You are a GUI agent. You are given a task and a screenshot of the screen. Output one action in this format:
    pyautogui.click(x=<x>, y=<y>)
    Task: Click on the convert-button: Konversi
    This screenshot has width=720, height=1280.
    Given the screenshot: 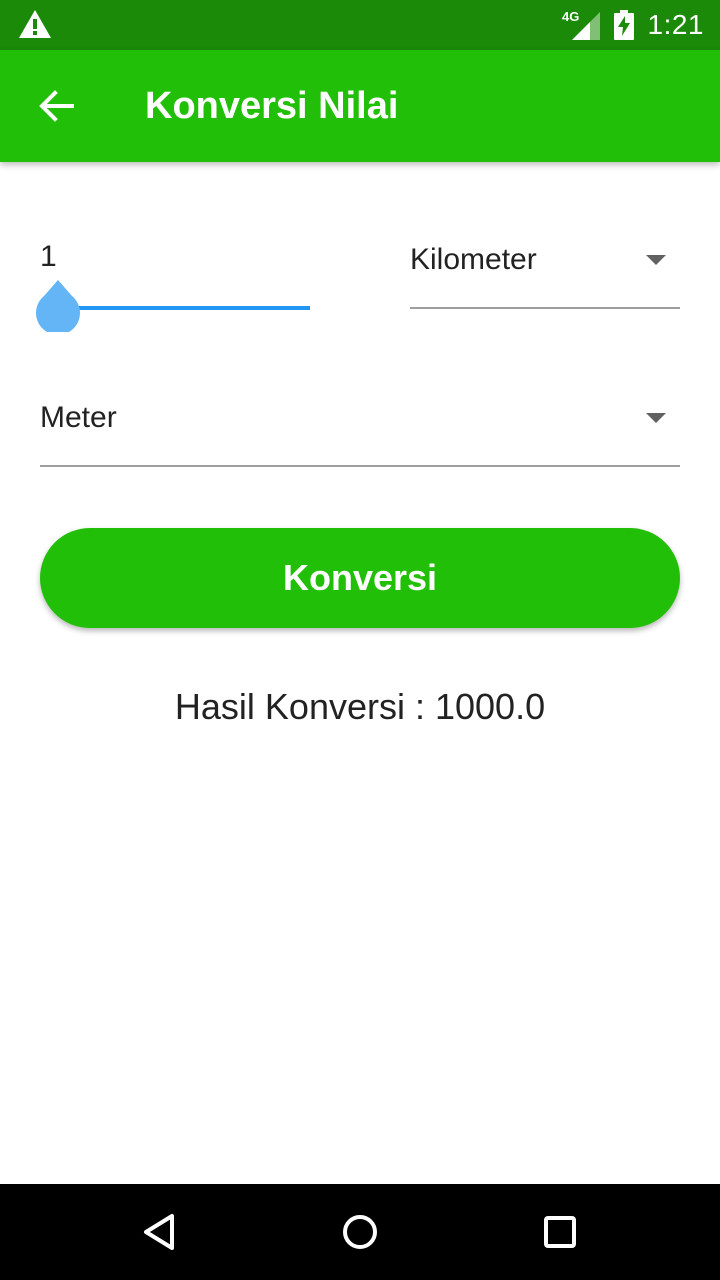 What is the action you would take?
    pyautogui.click(x=360, y=578)
    